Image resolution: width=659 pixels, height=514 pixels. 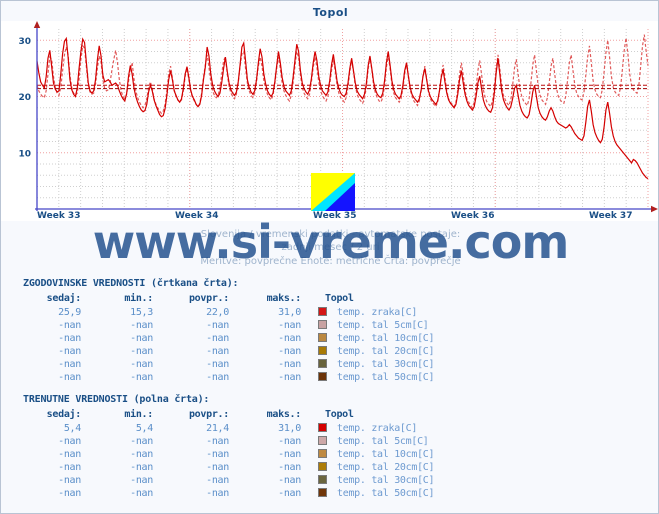 I want to click on cell-min: 15,3, so click(x=141, y=312).